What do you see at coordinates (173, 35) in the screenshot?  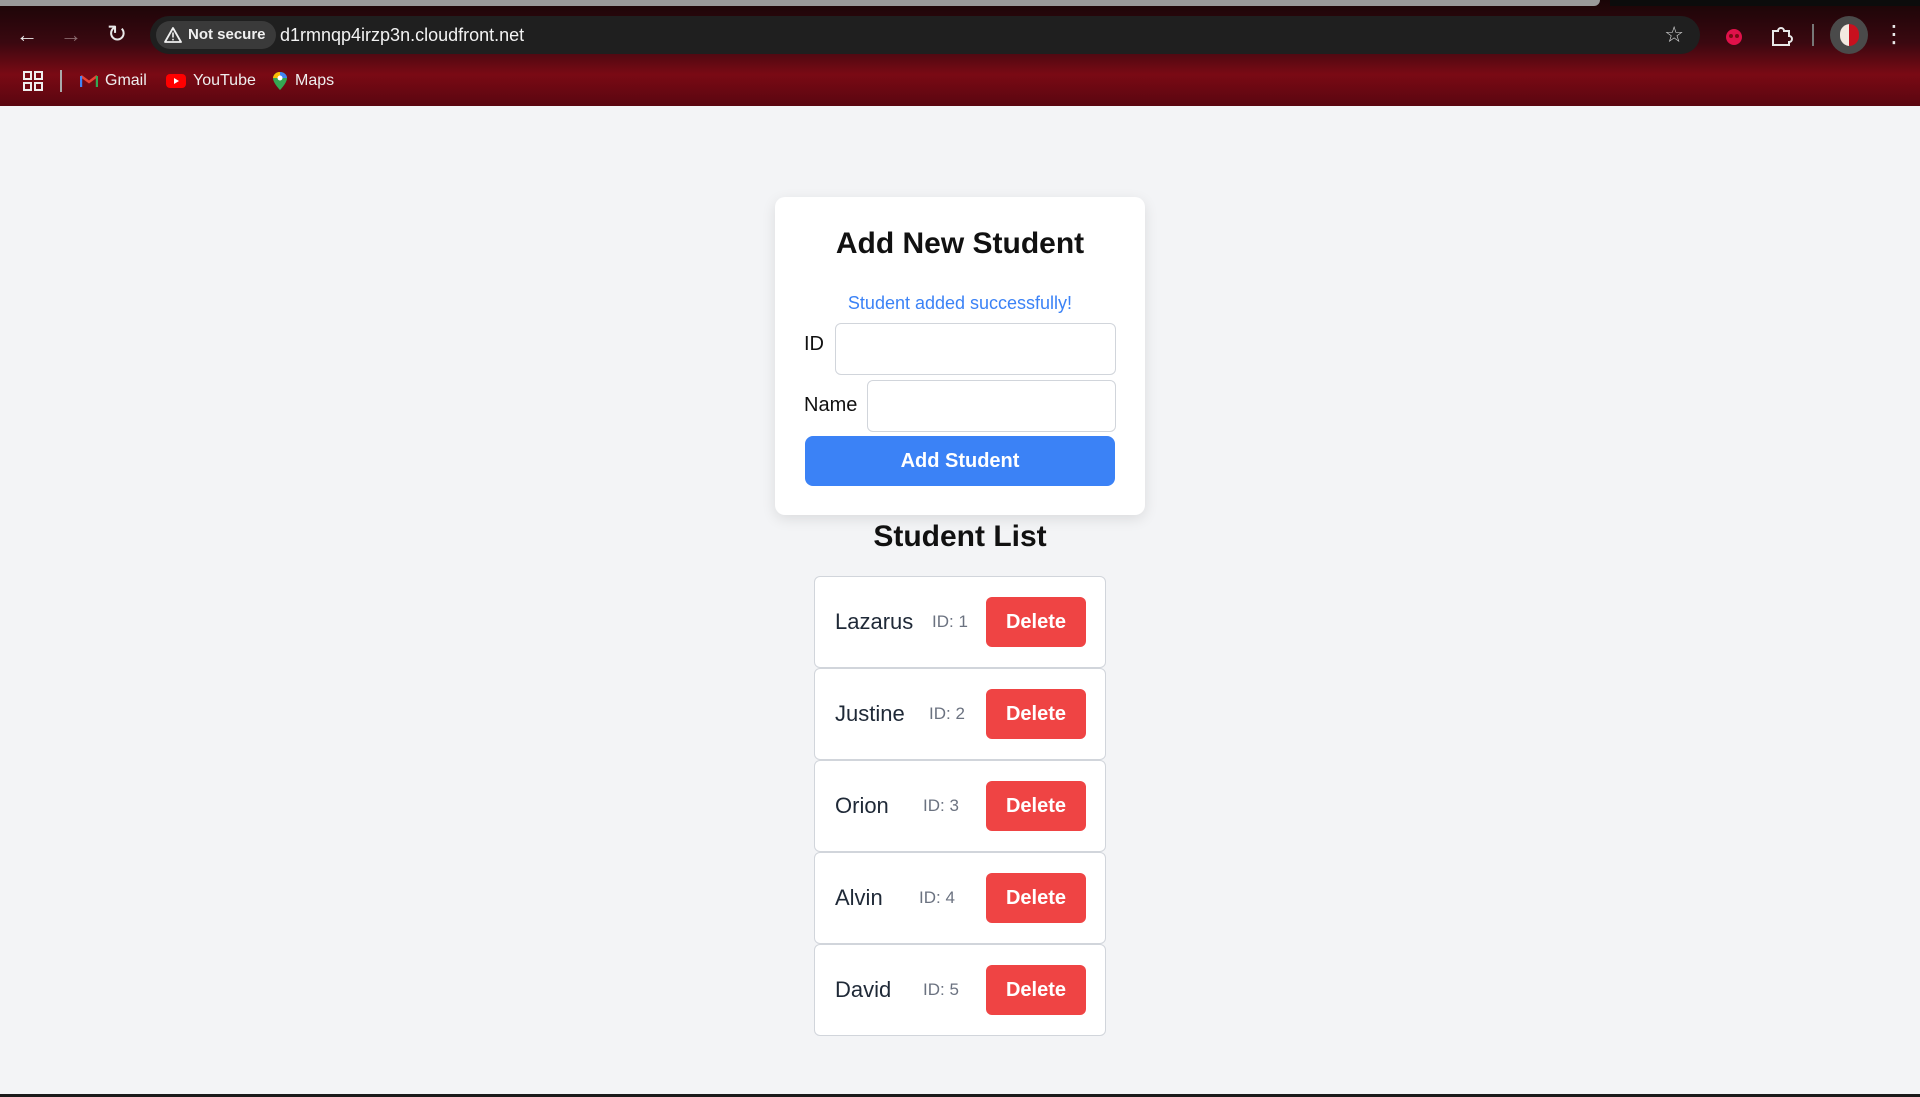 I see `warning-icon` at bounding box center [173, 35].